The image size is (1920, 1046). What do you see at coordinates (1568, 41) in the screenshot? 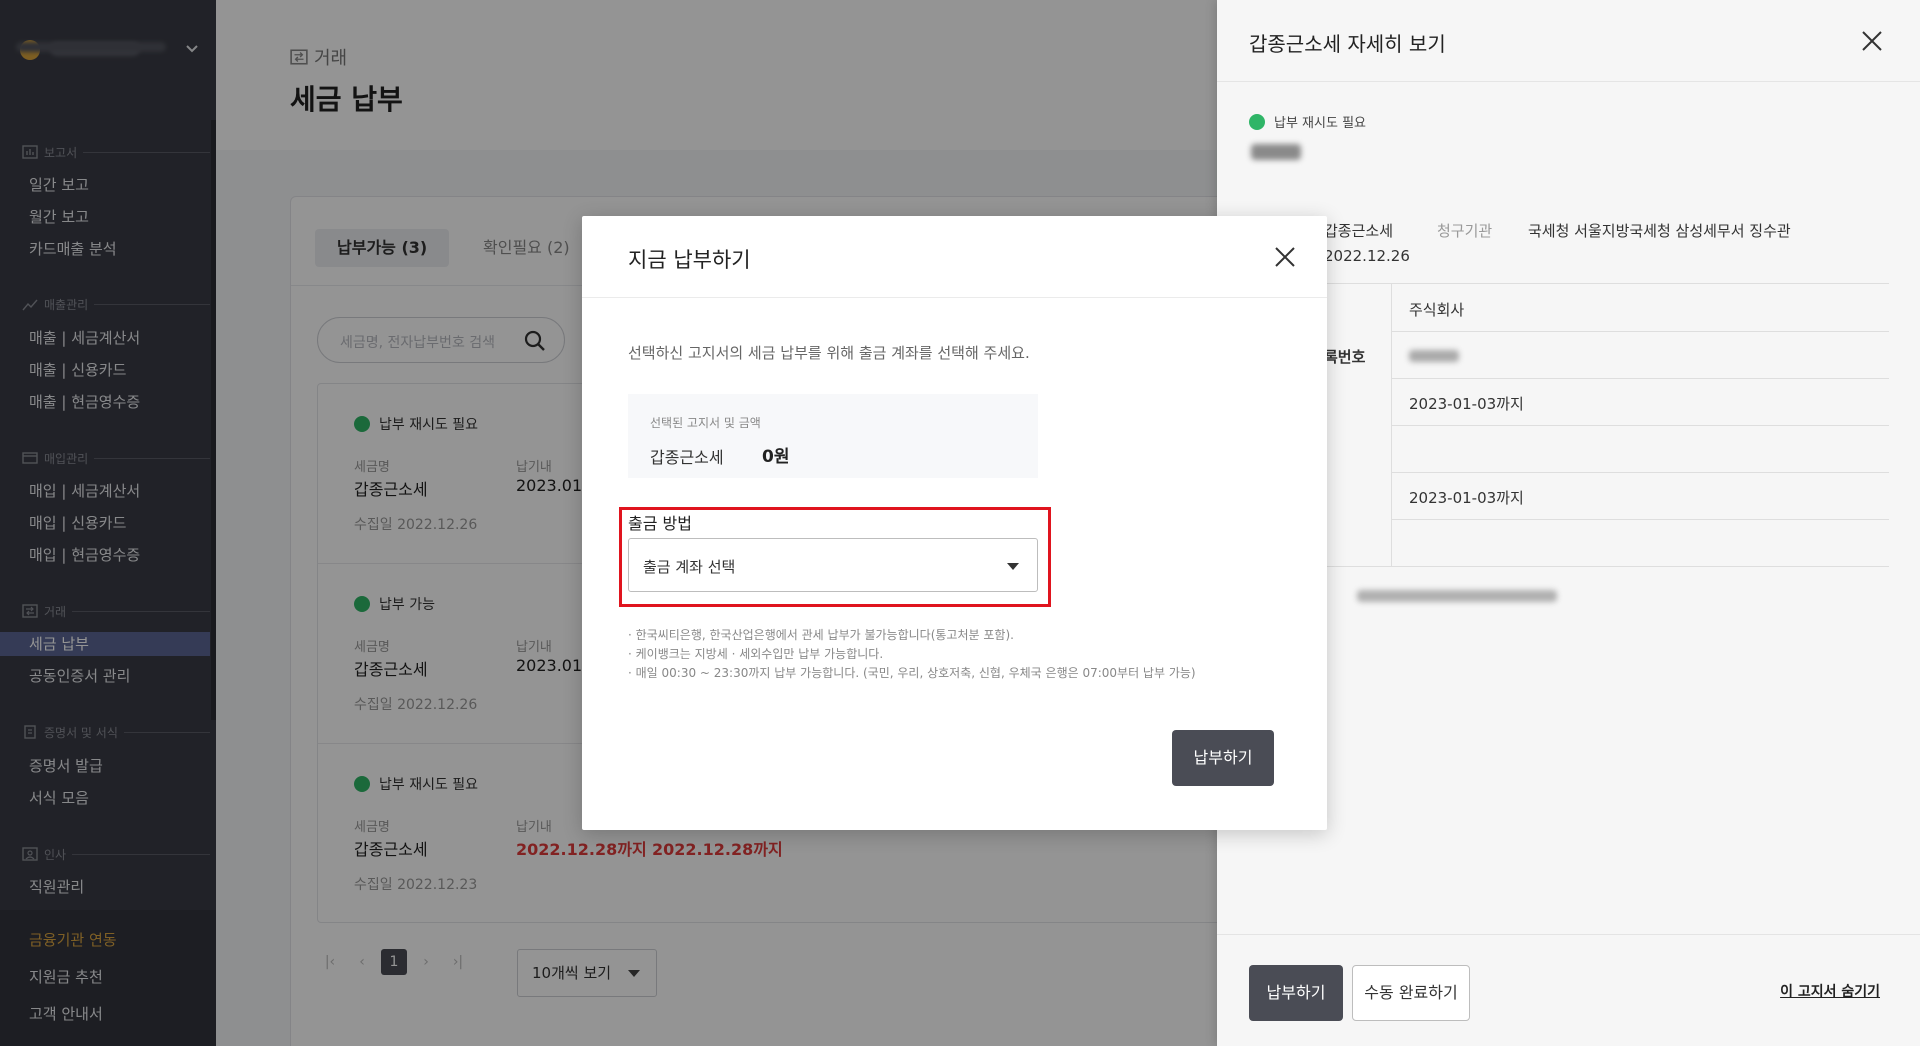
I see `panel-header: 갑종근소세 자세히 보기` at bounding box center [1568, 41].